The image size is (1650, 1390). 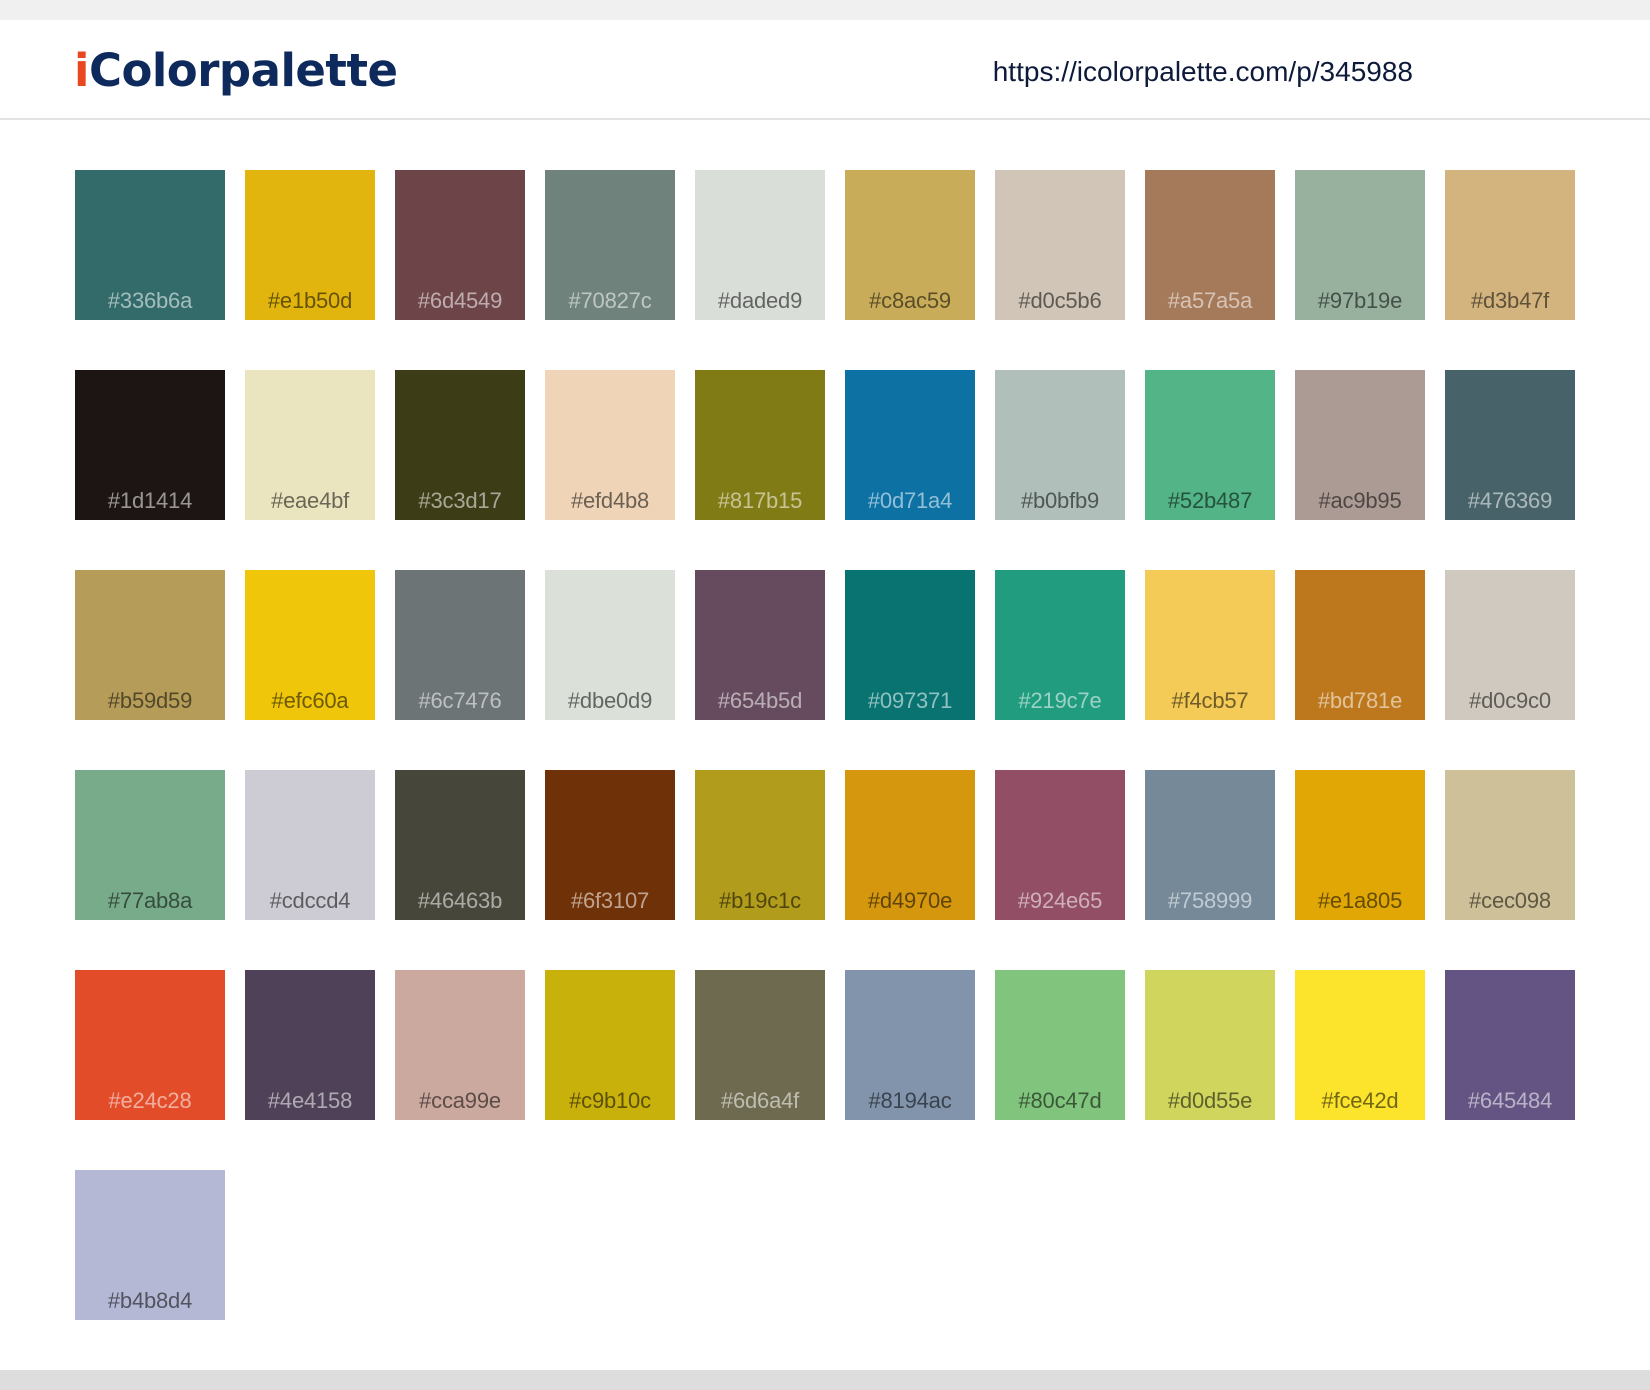 I want to click on swatch-hex-label: #219c7e, so click(x=1060, y=700).